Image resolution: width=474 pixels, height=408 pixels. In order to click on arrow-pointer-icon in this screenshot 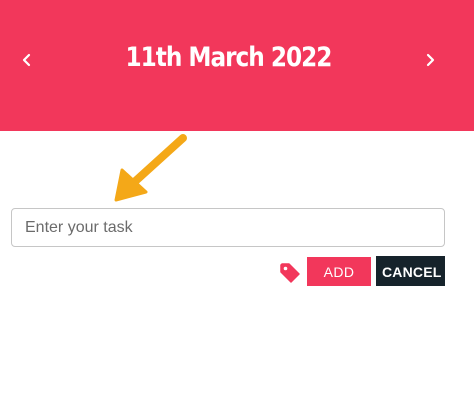, I will do `click(150, 168)`.